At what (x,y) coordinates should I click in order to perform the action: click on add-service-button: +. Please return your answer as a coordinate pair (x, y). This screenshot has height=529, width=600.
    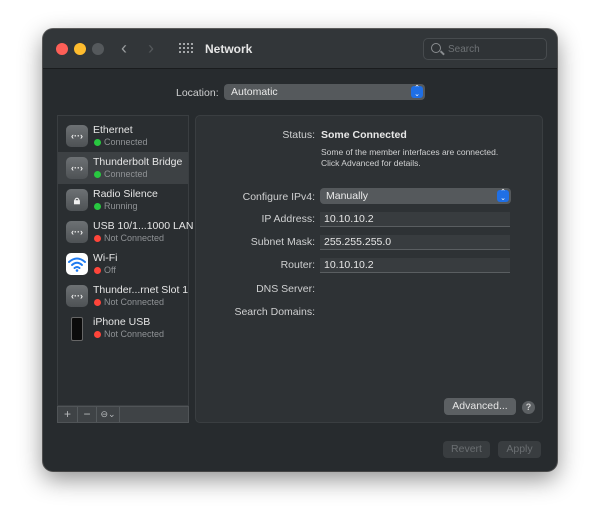
    Looking at the image, I should click on (68, 414).